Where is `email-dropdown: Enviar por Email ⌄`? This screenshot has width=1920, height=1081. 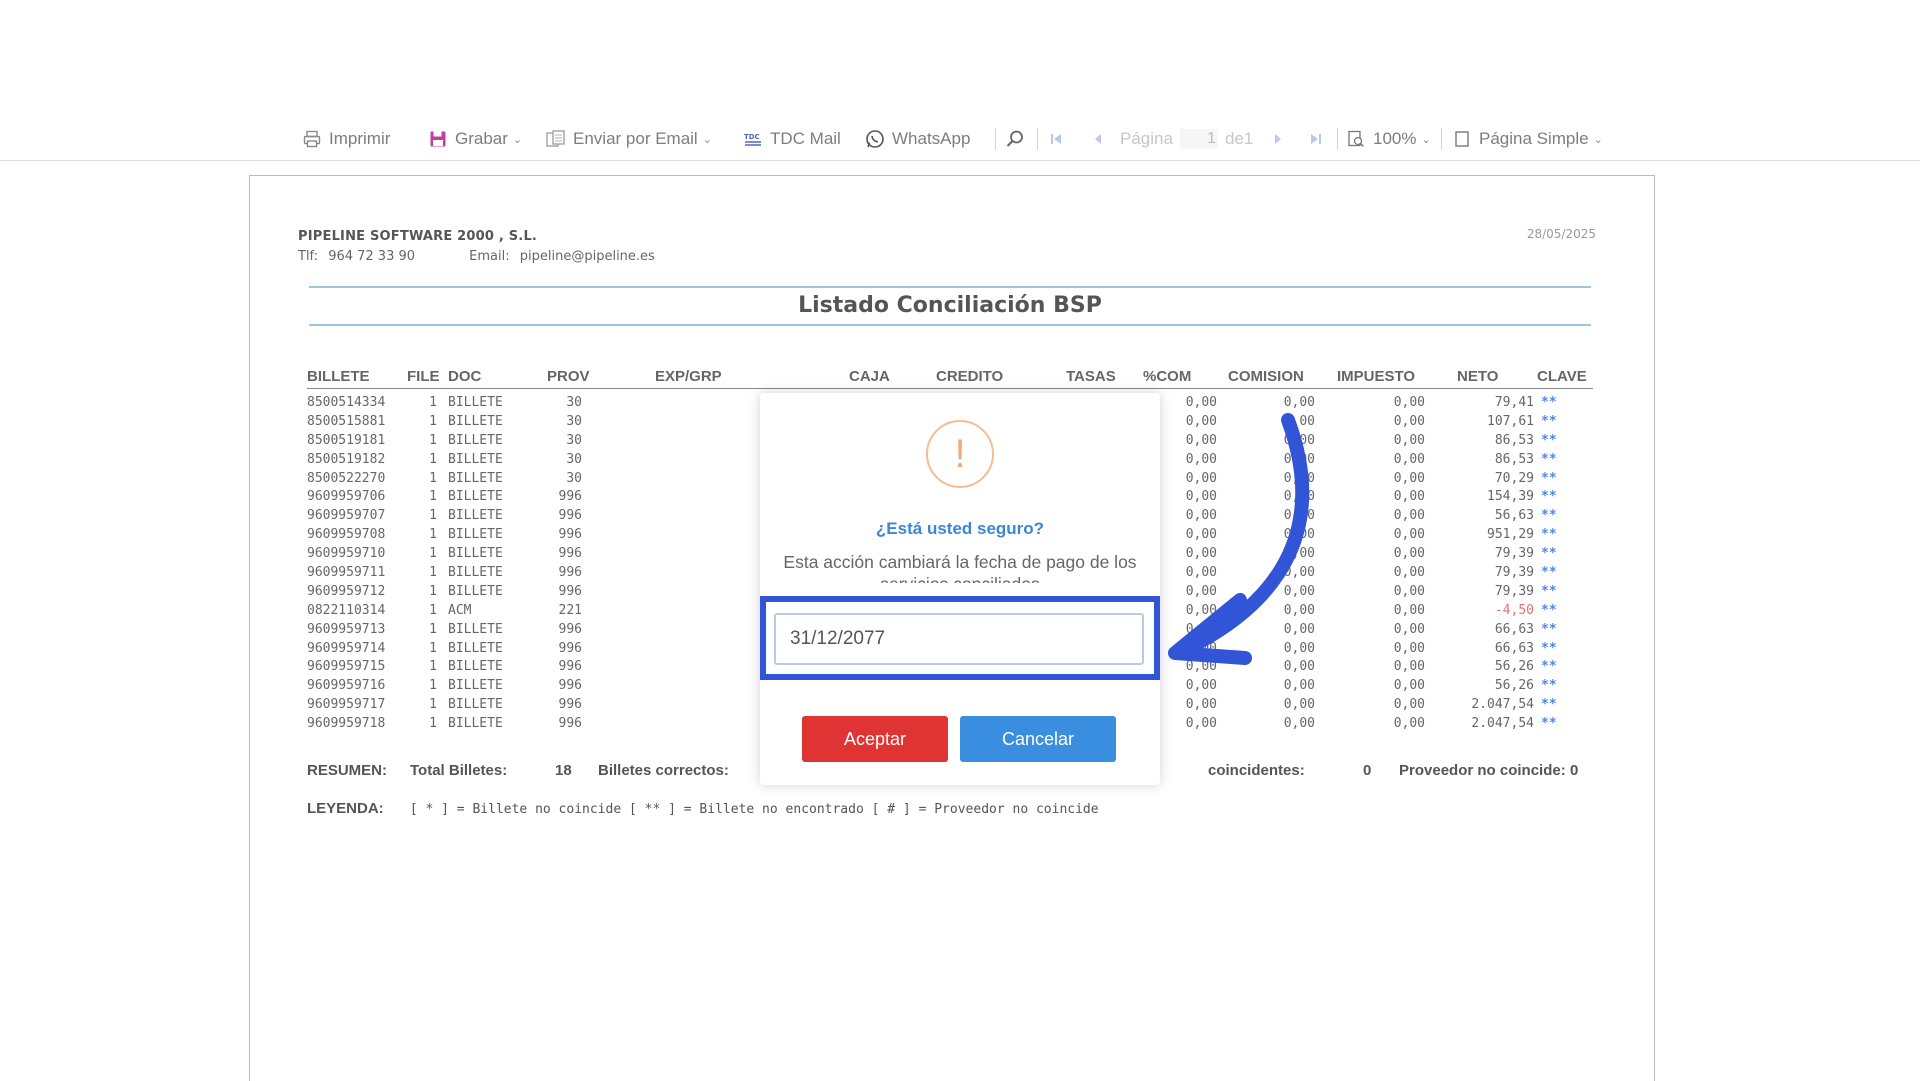
email-dropdown: Enviar por Email ⌄ is located at coordinates (629, 139).